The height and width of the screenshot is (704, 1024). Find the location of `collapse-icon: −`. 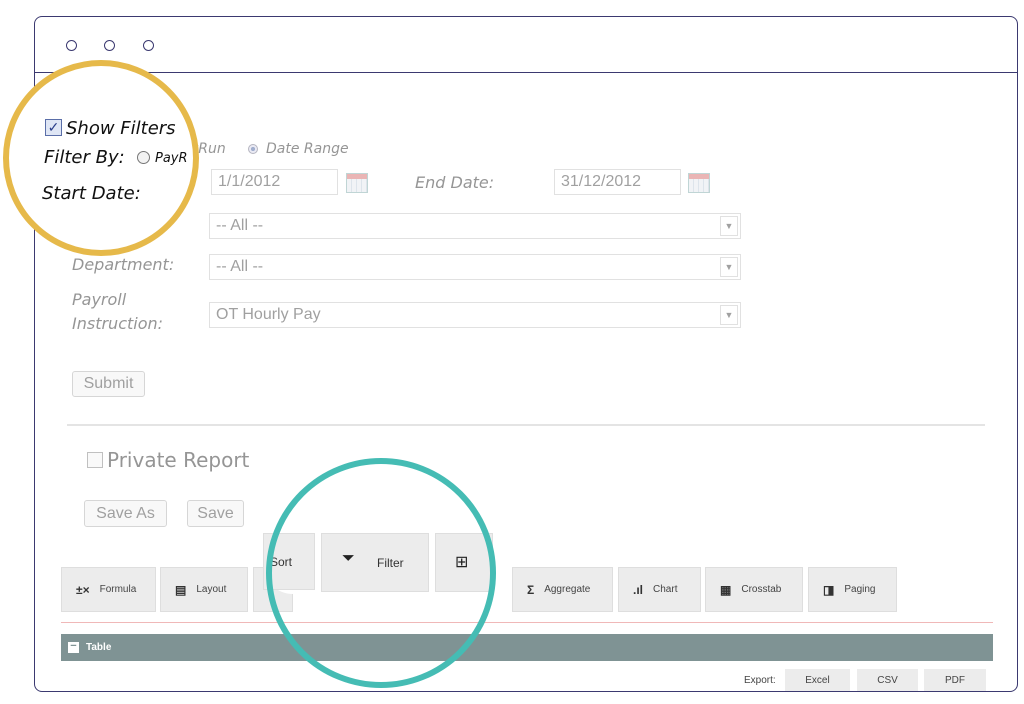

collapse-icon: − is located at coordinates (73, 647).